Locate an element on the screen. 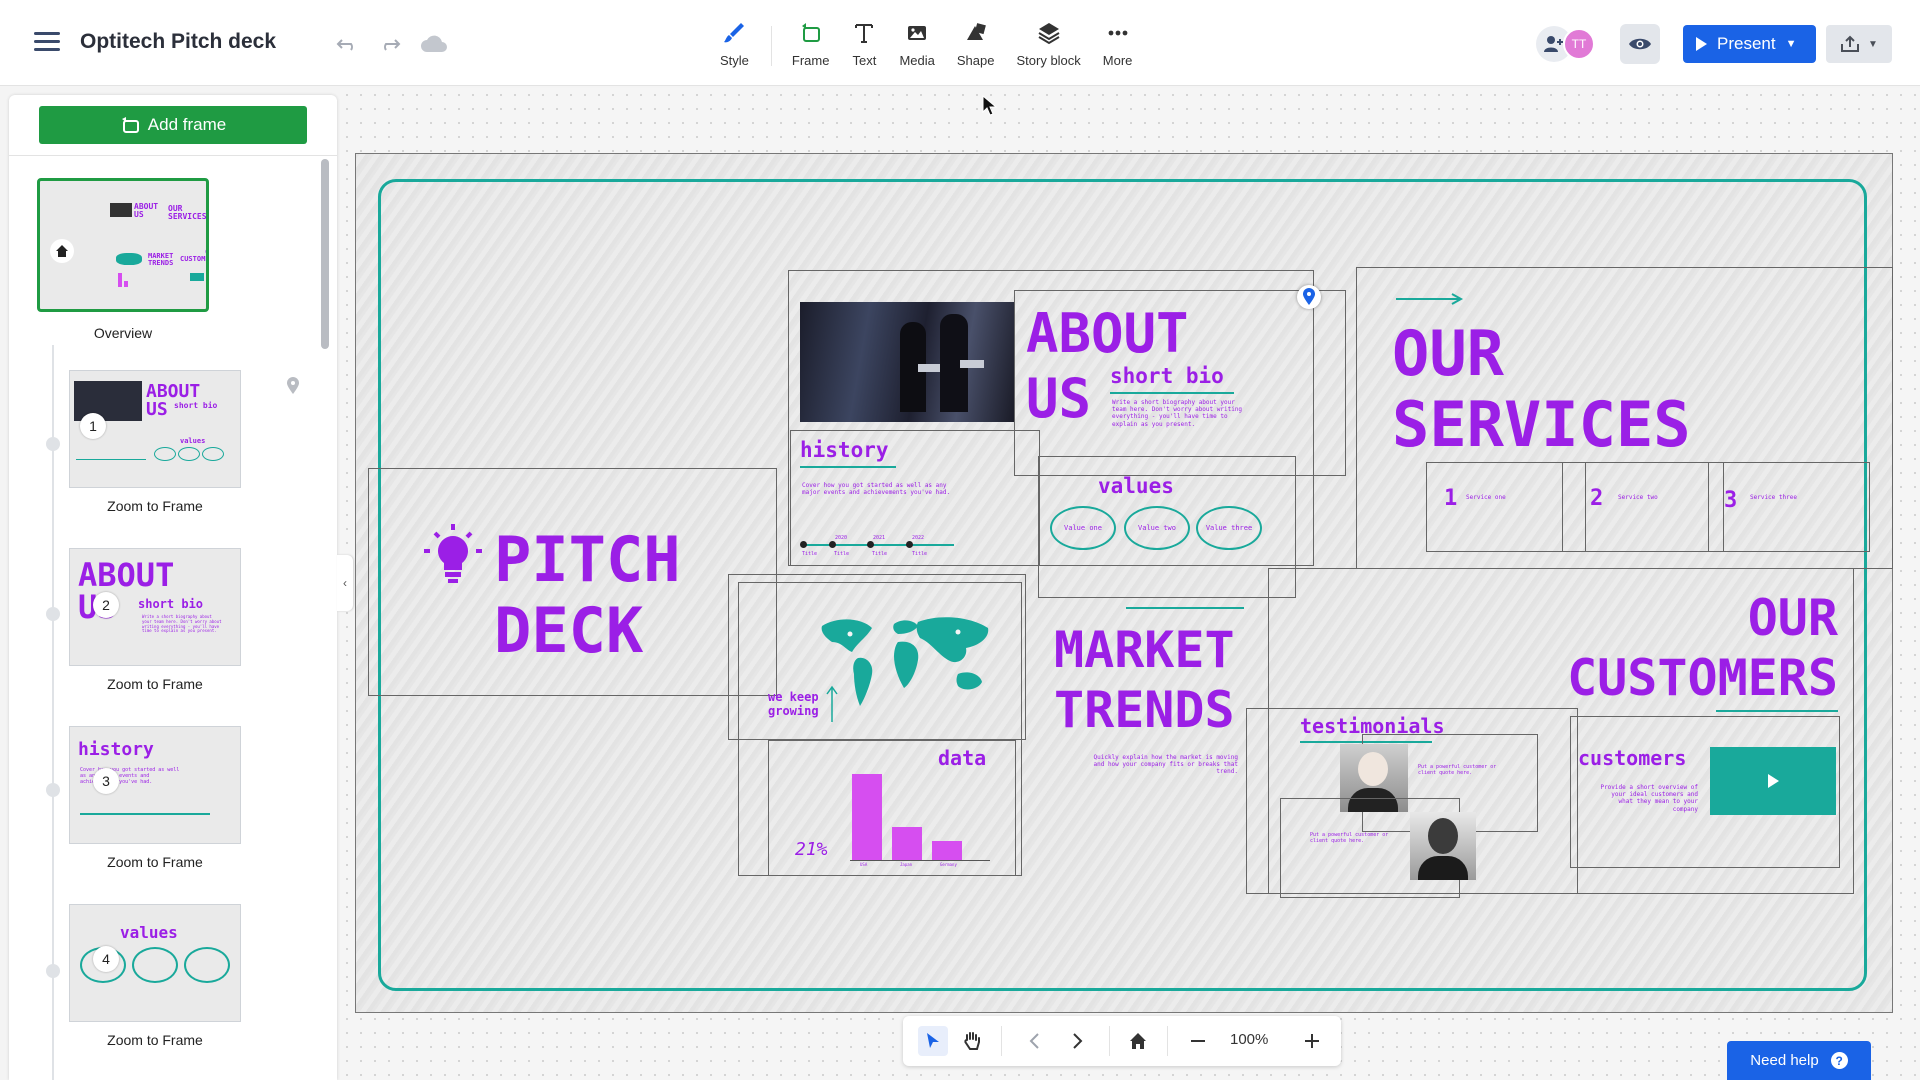 This screenshot has height=1080, width=1920. arrow-up-icon is located at coordinates (832, 703).